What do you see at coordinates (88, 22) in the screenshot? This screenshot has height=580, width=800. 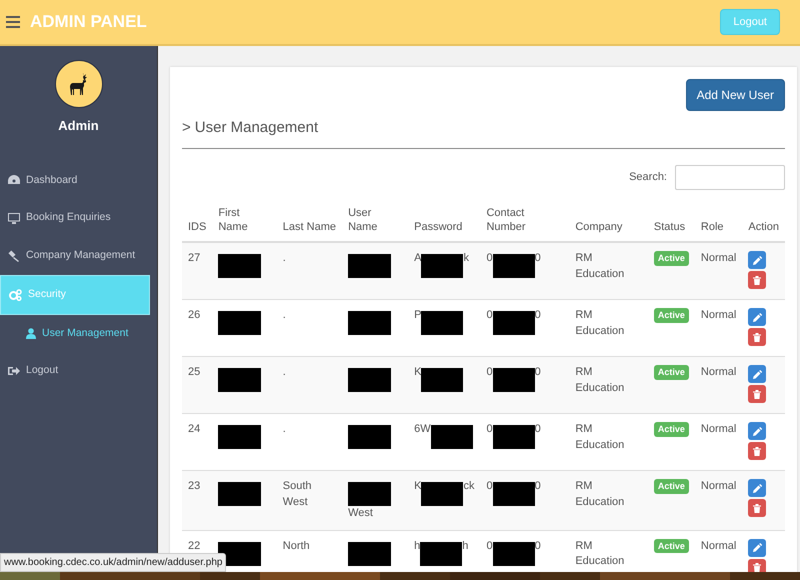 I see `app-title: ADMIN PANEL` at bounding box center [88, 22].